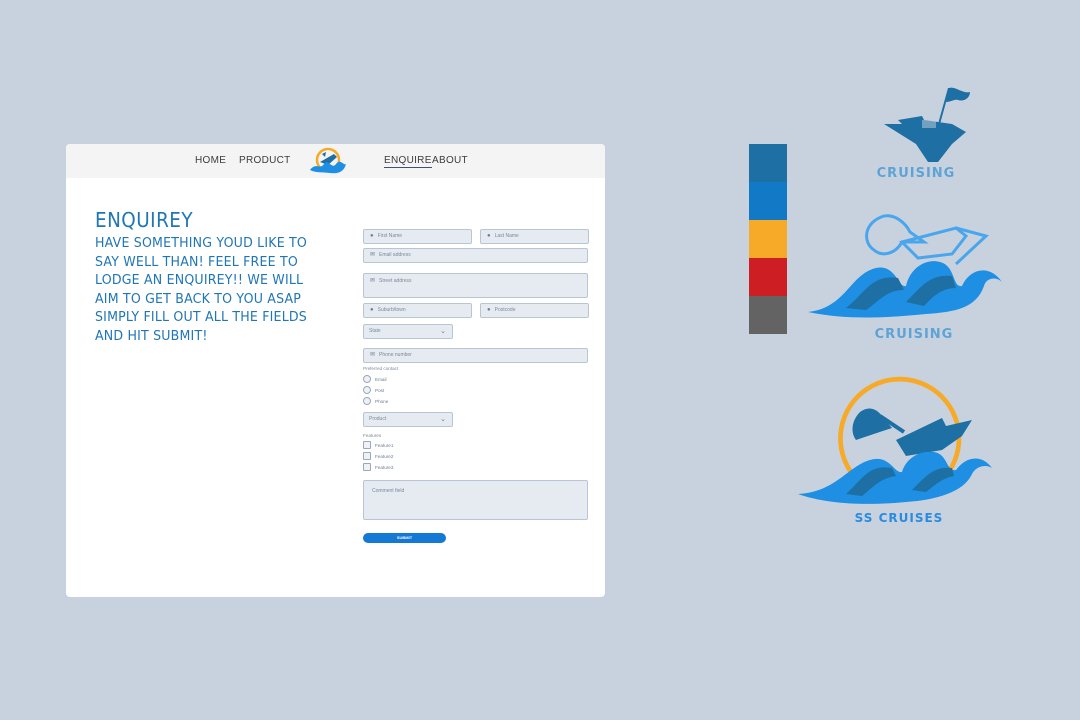 The width and height of the screenshot is (1080, 720). Describe the element at coordinates (916, 173) in the screenshot. I see `logo1-caption: CRUISING` at that location.